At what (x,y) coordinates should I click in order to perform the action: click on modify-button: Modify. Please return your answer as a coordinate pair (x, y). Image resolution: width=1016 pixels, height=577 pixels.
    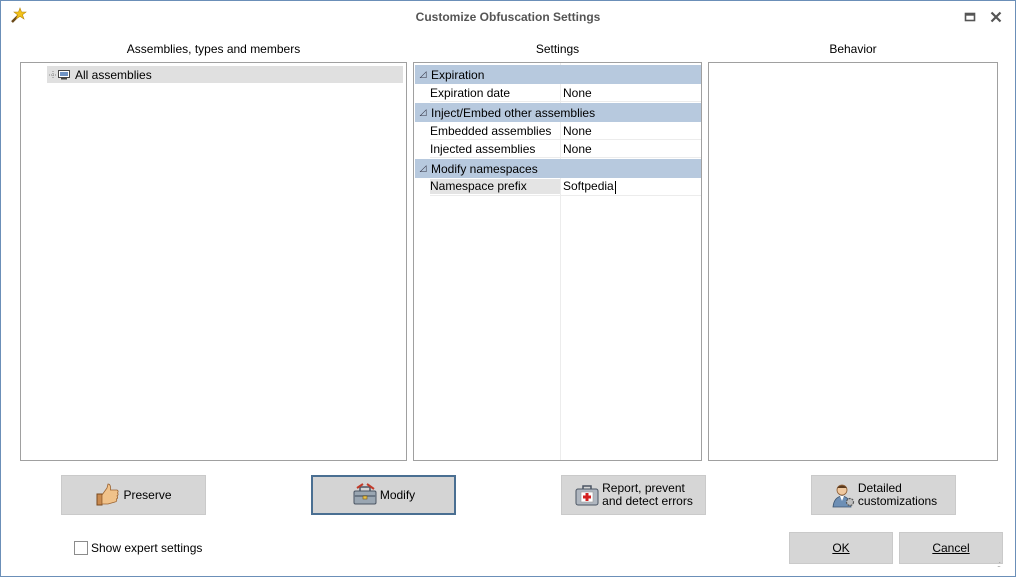
    Looking at the image, I should click on (383, 495).